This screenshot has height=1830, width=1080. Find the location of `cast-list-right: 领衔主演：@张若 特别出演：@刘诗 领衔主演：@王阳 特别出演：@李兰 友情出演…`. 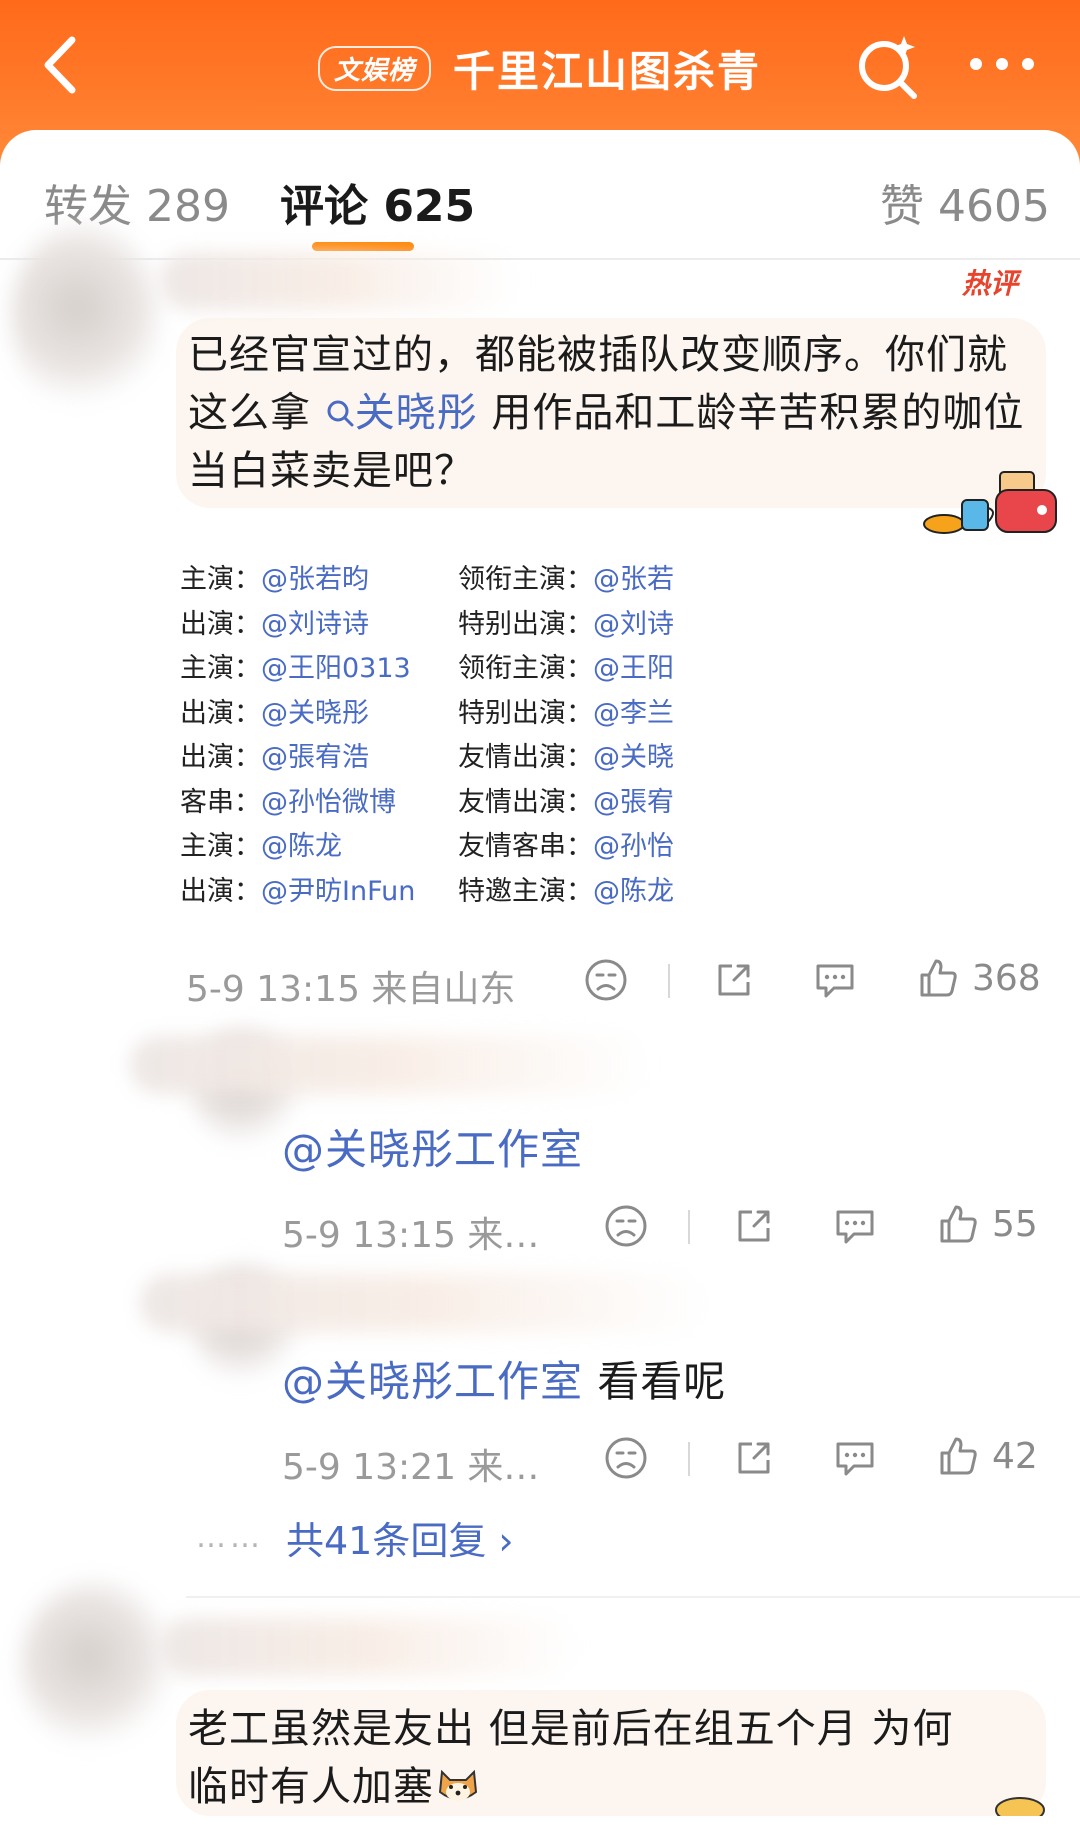

cast-list-right: 领衔主演：@张若 特别出演：@刘诗 领衔主演：@王阳 特别出演：@李兰 友情出演… is located at coordinates (566, 736).